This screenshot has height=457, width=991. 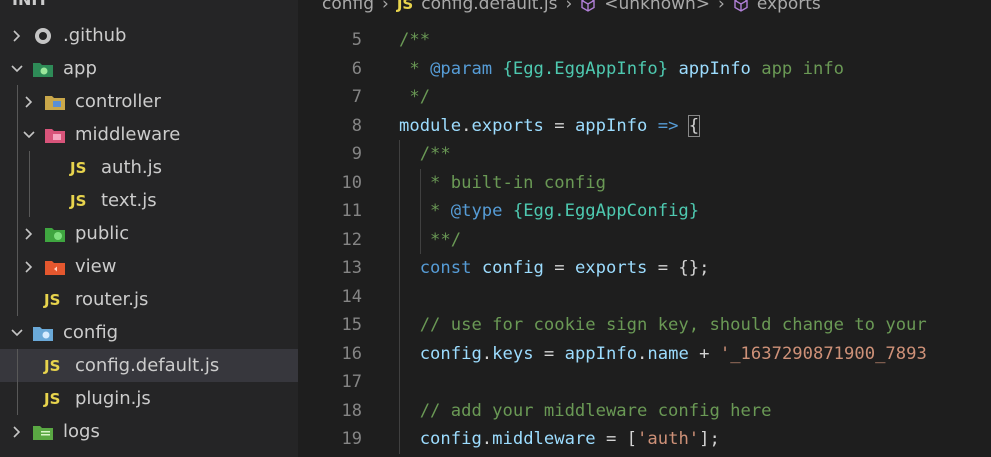 I want to click on tree-item-controller: controller, so click(x=149, y=101).